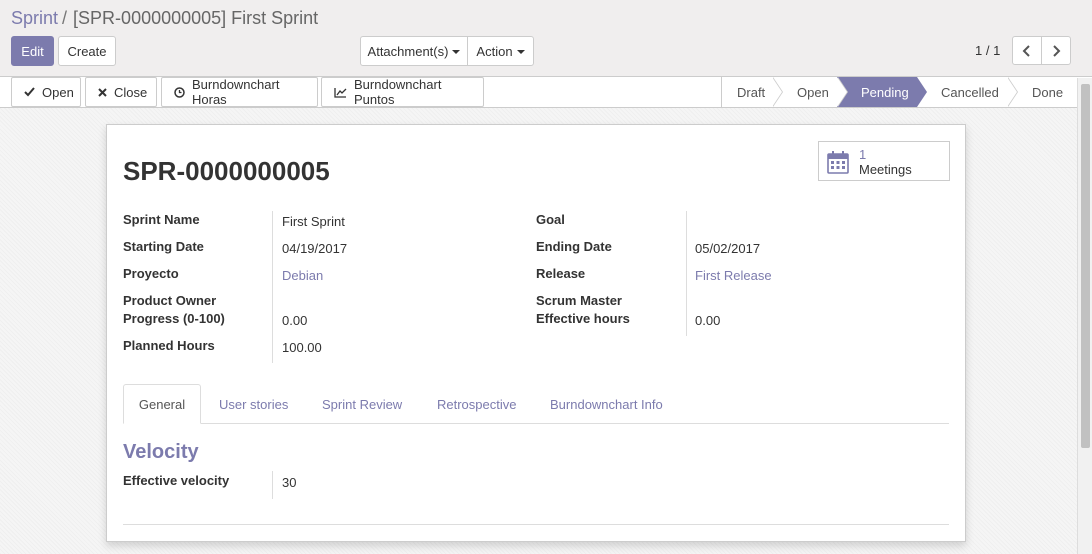  Describe the element at coordinates (574, 246) in the screenshot. I see `ending-date-label: Ending Date` at that location.